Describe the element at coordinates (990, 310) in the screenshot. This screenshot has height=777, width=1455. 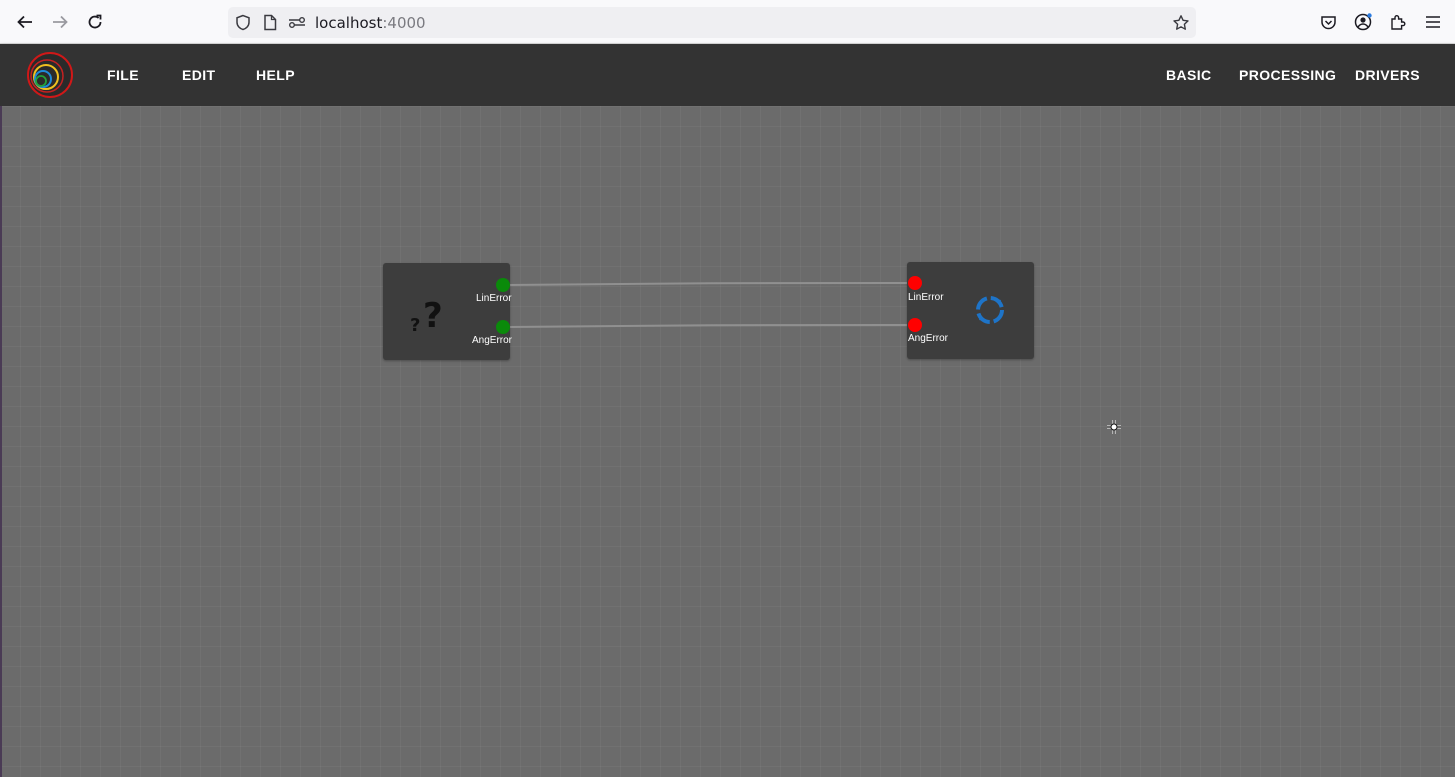
I see `refresh-circle-icon` at that location.